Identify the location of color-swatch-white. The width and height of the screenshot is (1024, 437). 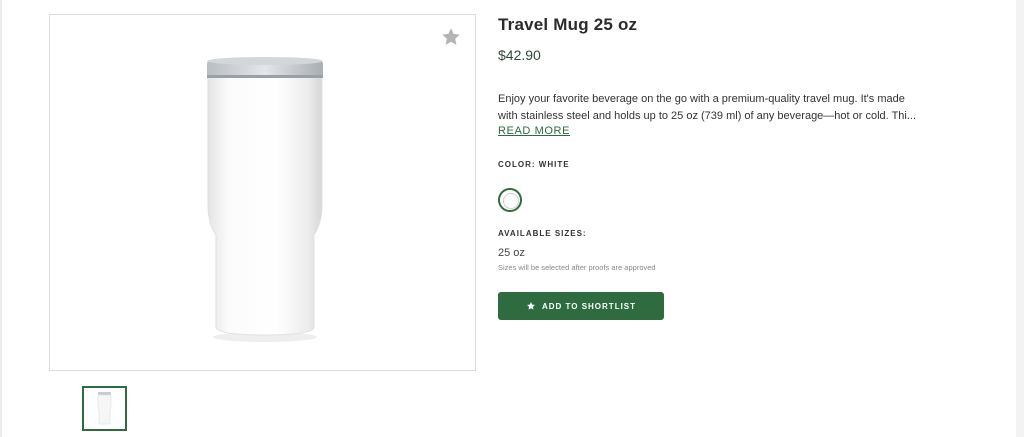
(510, 200).